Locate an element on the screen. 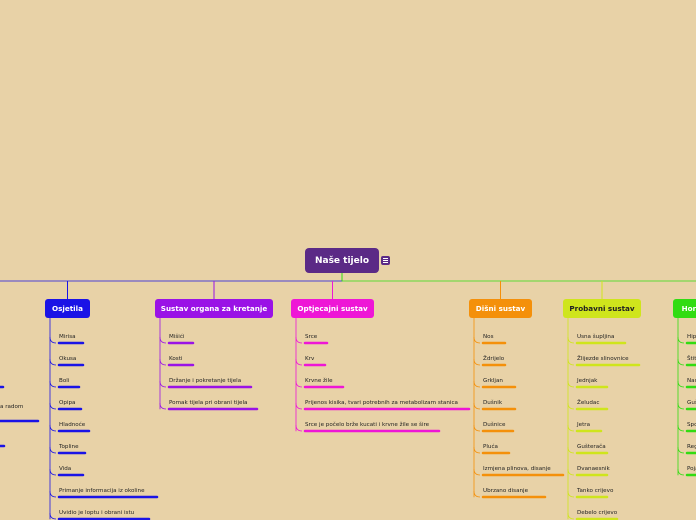 This screenshot has width=696, height=520. offscreen-leaf-fragment: a radom is located at coordinates (11, 407).